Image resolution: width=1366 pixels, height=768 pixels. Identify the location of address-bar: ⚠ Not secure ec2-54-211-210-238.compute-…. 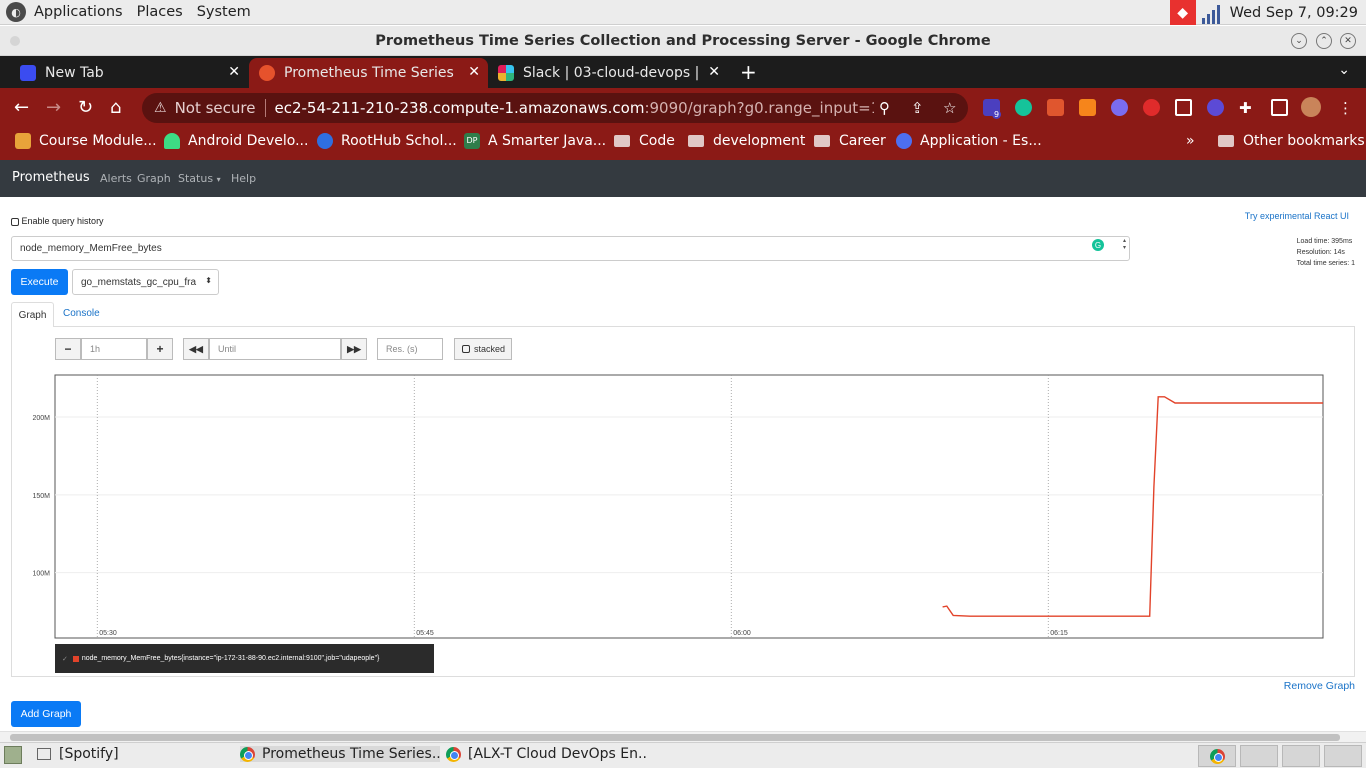
(555, 108).